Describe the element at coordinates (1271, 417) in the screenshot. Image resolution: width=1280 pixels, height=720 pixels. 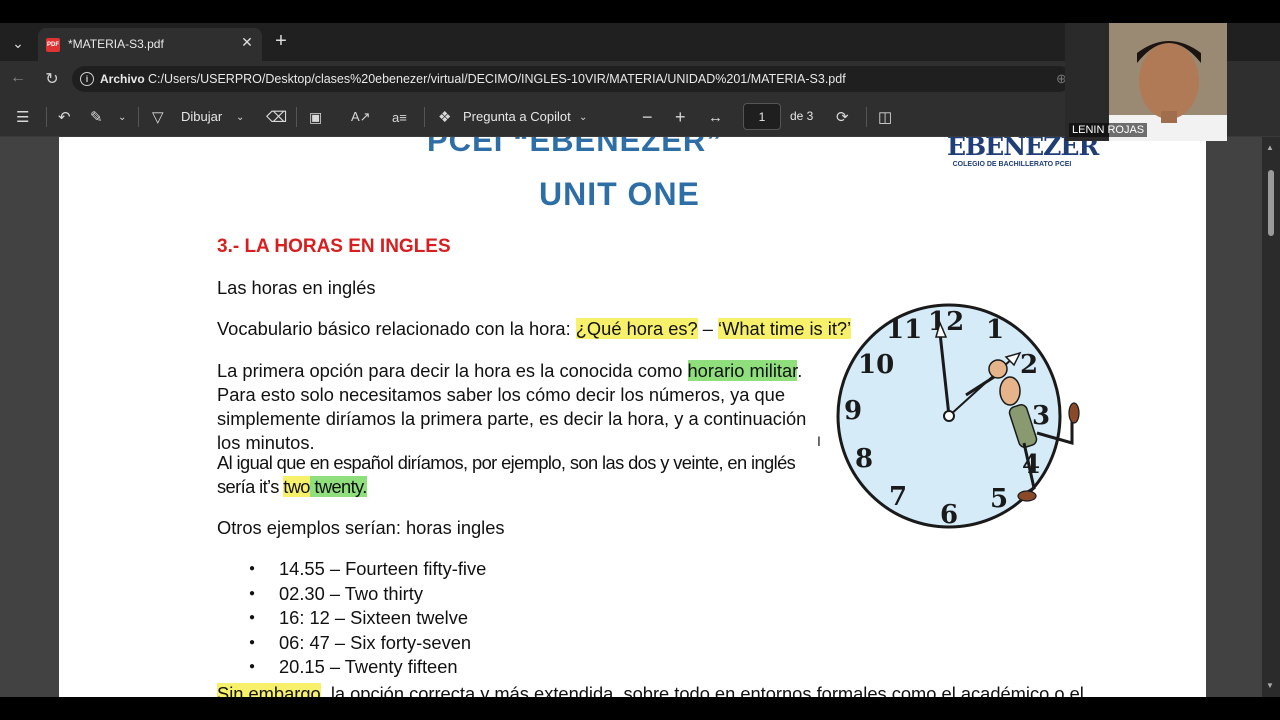
I see `vertical-scrollbar: ▲ ▼` at that location.